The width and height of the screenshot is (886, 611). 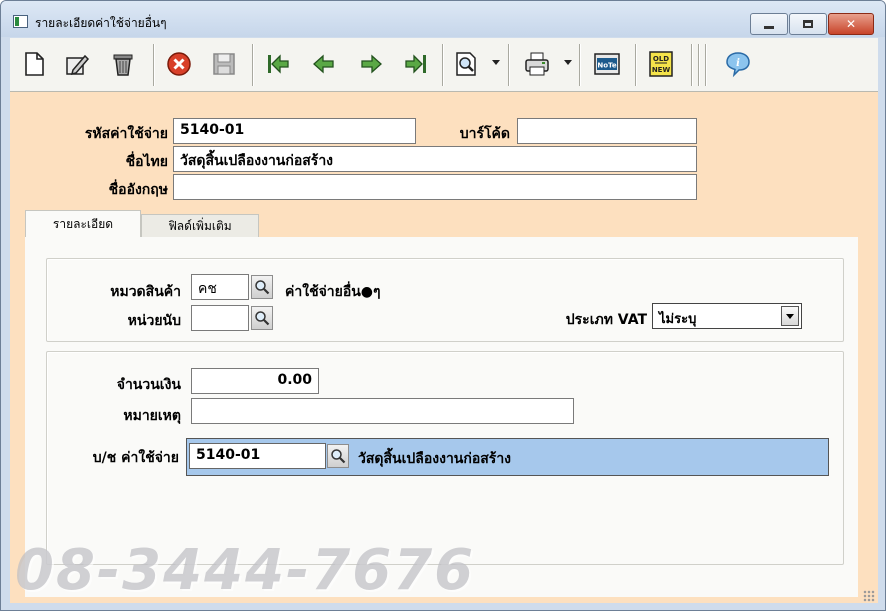 What do you see at coordinates (220, 318) in the screenshot?
I see `unit-input` at bounding box center [220, 318].